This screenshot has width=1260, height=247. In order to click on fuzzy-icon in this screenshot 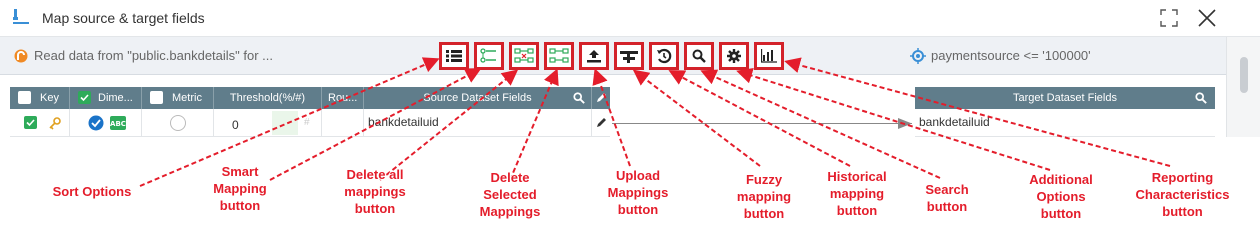, I will do `click(629, 57)`.